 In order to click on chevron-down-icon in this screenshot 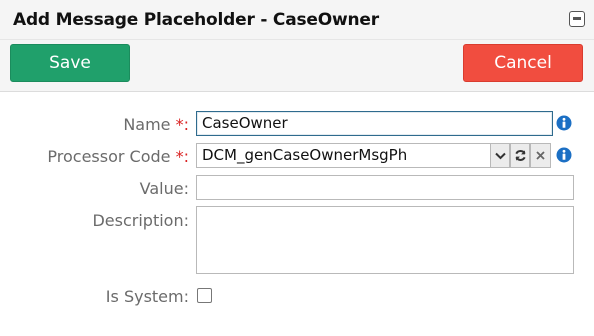, I will do `click(500, 155)`.